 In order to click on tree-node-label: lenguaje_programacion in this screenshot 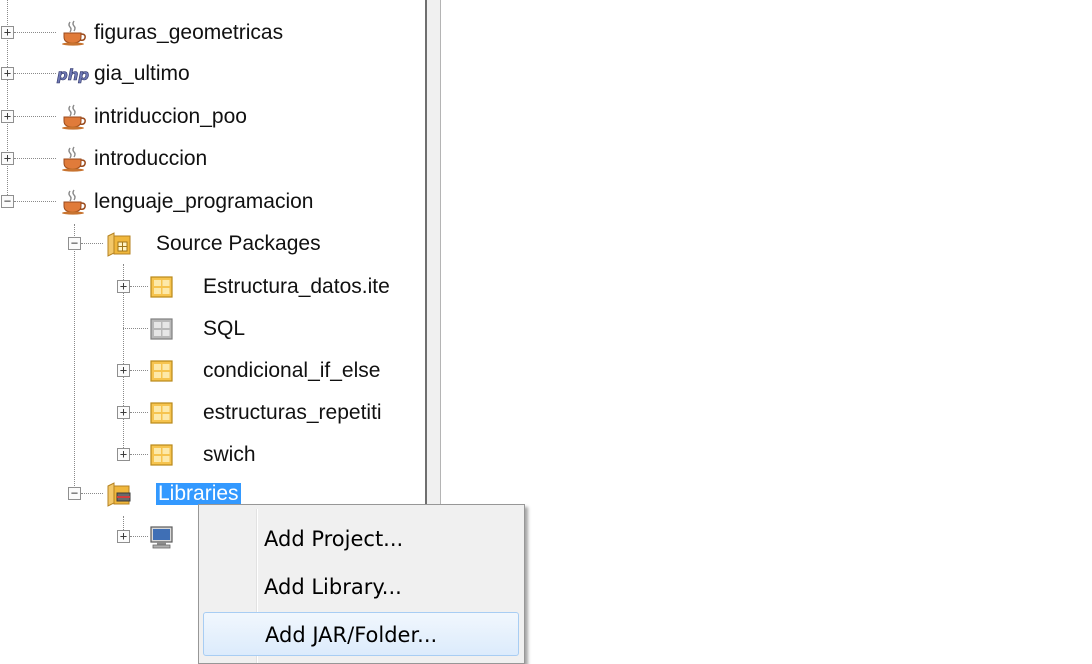, I will do `click(204, 201)`.